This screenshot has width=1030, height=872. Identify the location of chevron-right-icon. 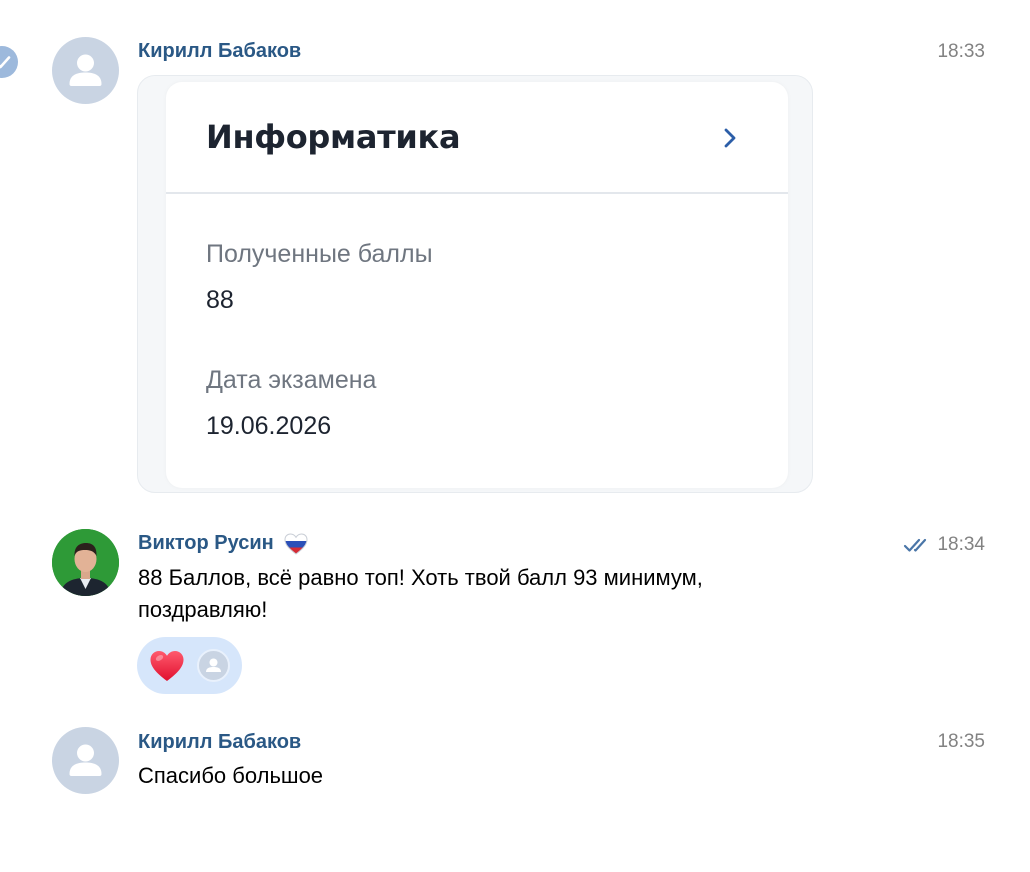
(731, 138).